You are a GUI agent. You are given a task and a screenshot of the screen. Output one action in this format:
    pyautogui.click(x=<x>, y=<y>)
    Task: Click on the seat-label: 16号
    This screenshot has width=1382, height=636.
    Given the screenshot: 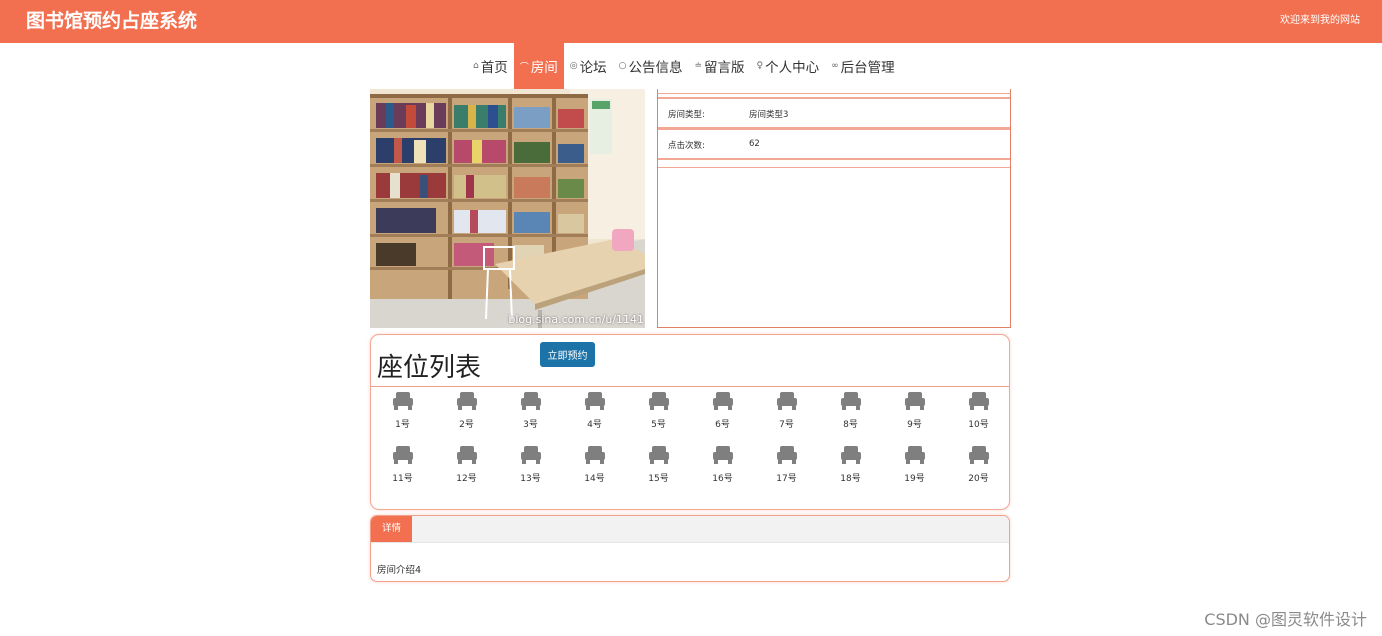 What is the action you would take?
    pyautogui.click(x=722, y=479)
    